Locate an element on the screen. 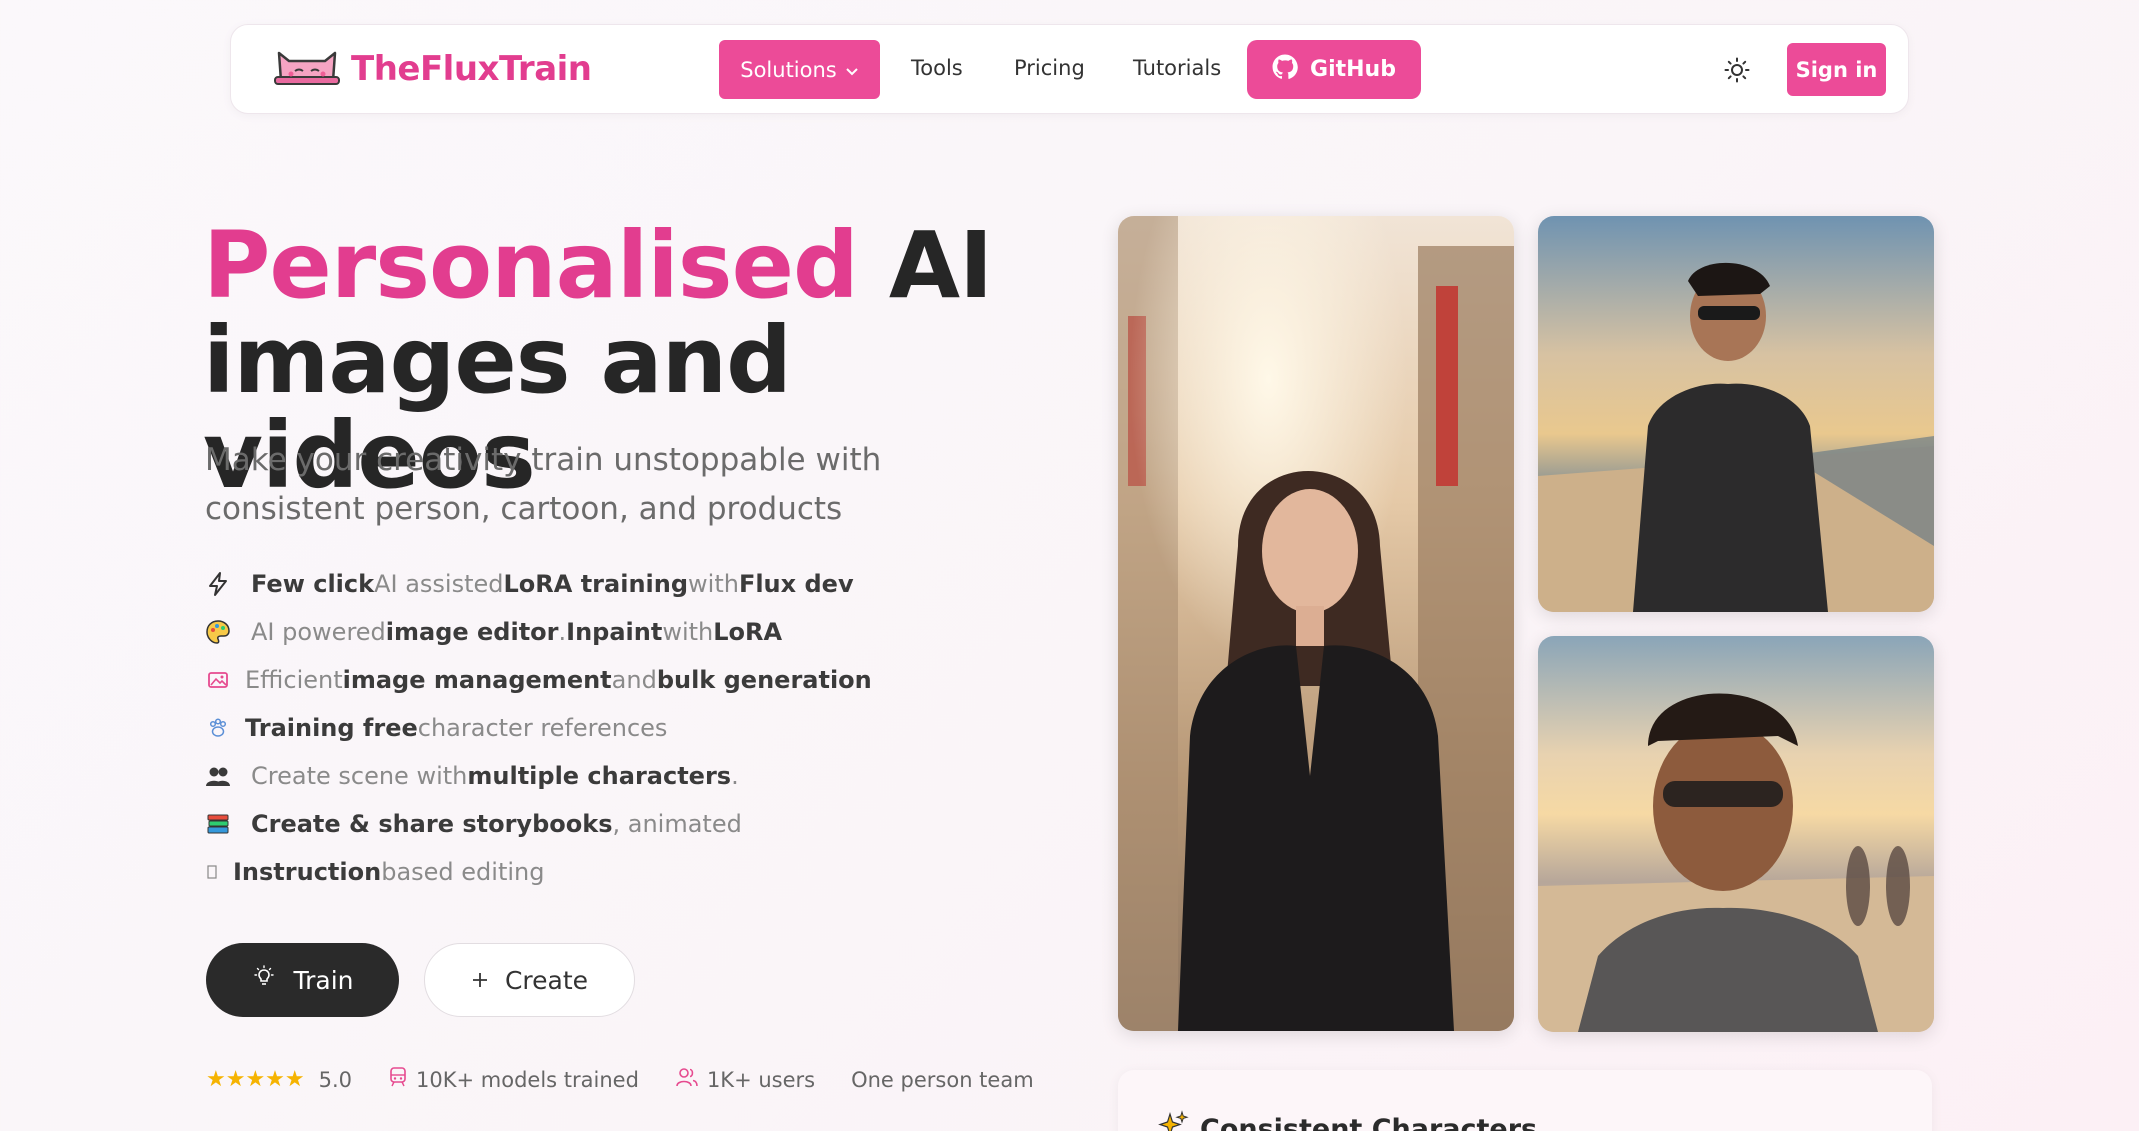 The image size is (2139, 1131). nav-link-tools: Tools is located at coordinates (937, 68).